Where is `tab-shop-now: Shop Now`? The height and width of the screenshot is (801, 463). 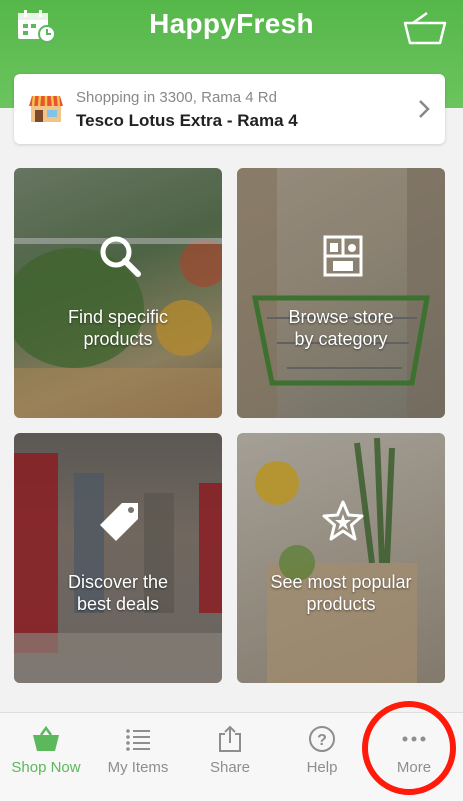 tab-shop-now: Shop Now is located at coordinates (46, 757).